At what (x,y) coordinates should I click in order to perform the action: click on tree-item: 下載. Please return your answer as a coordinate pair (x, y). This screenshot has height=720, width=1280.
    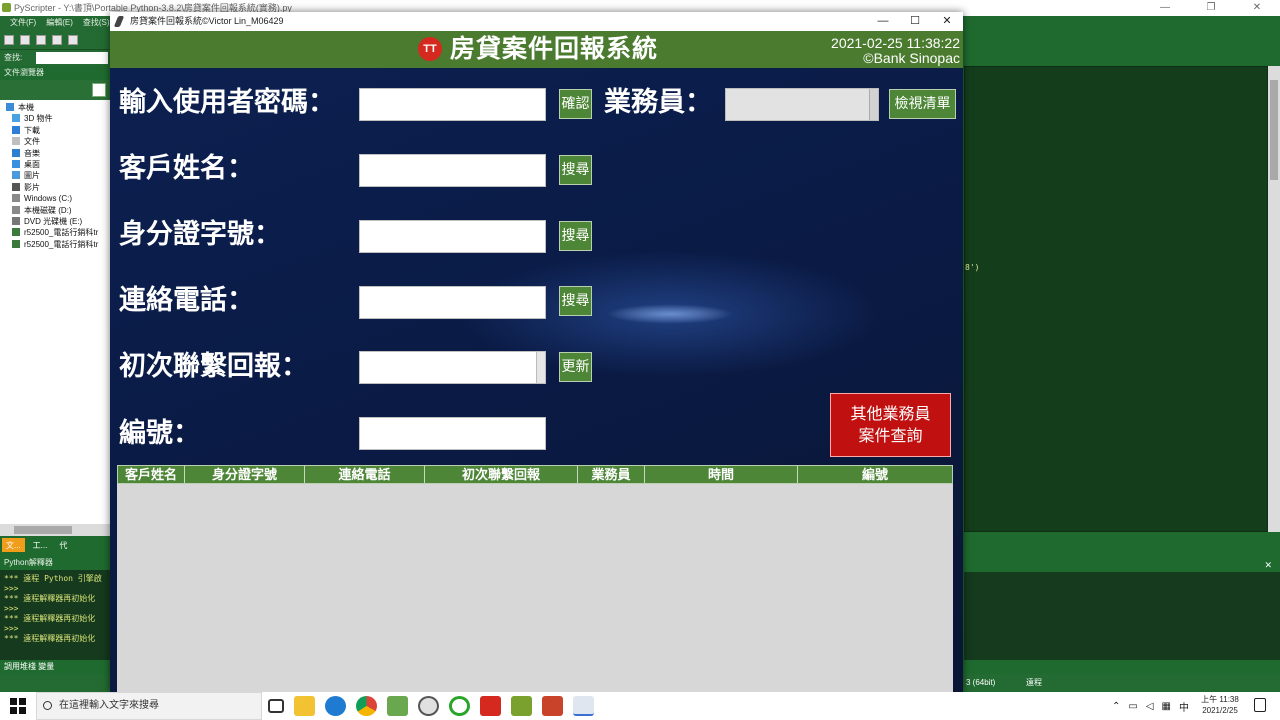
    Looking at the image, I should click on (58, 130).